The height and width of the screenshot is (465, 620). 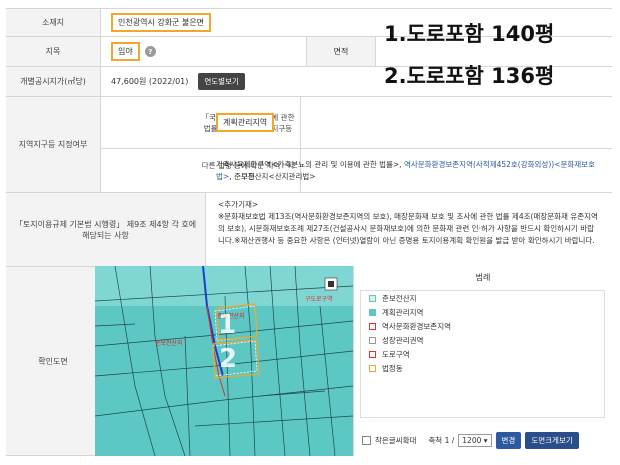 I want to click on legend-item: 도로구역, so click(x=482, y=354).